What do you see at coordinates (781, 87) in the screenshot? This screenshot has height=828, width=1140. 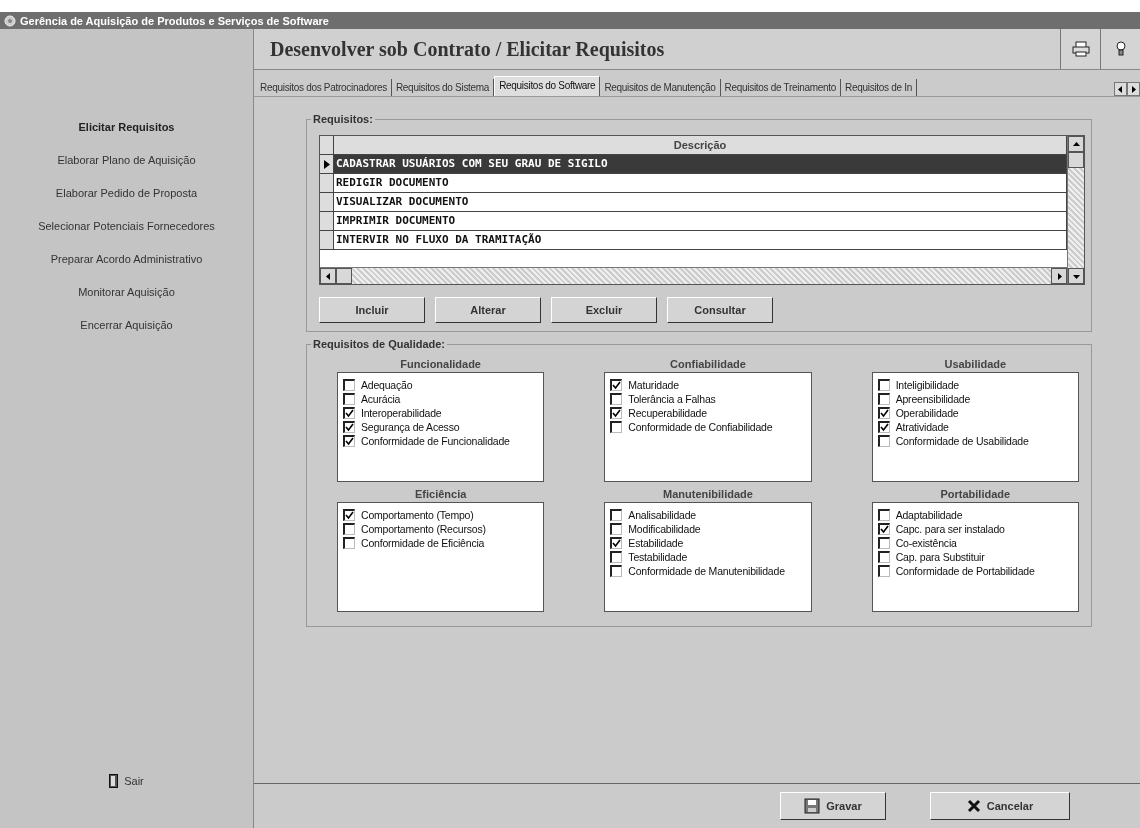 I see `tab: Requisitos de Treinamento` at bounding box center [781, 87].